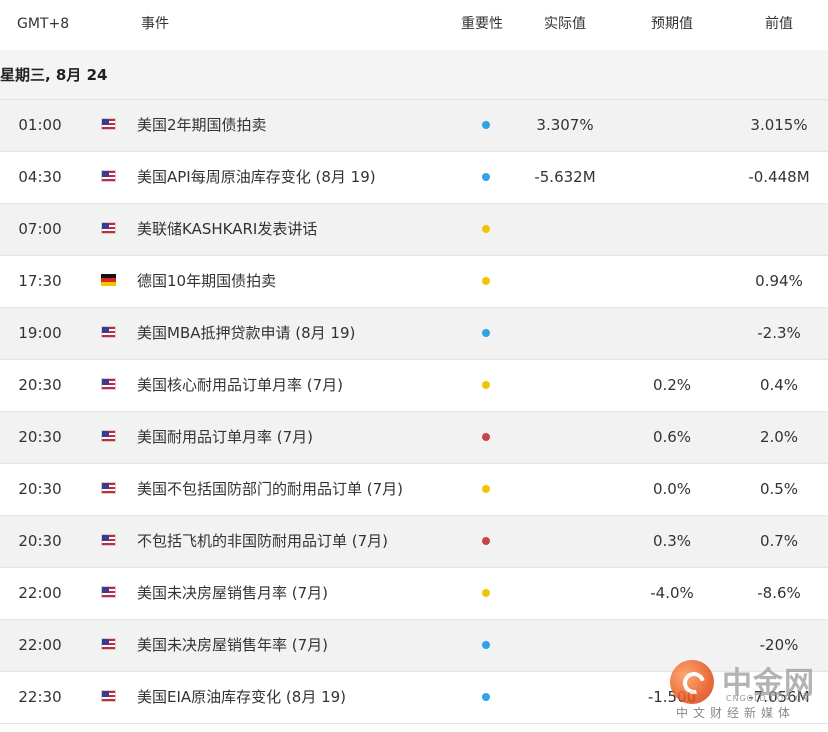  I want to click on event-time: 01:00, so click(40, 125).